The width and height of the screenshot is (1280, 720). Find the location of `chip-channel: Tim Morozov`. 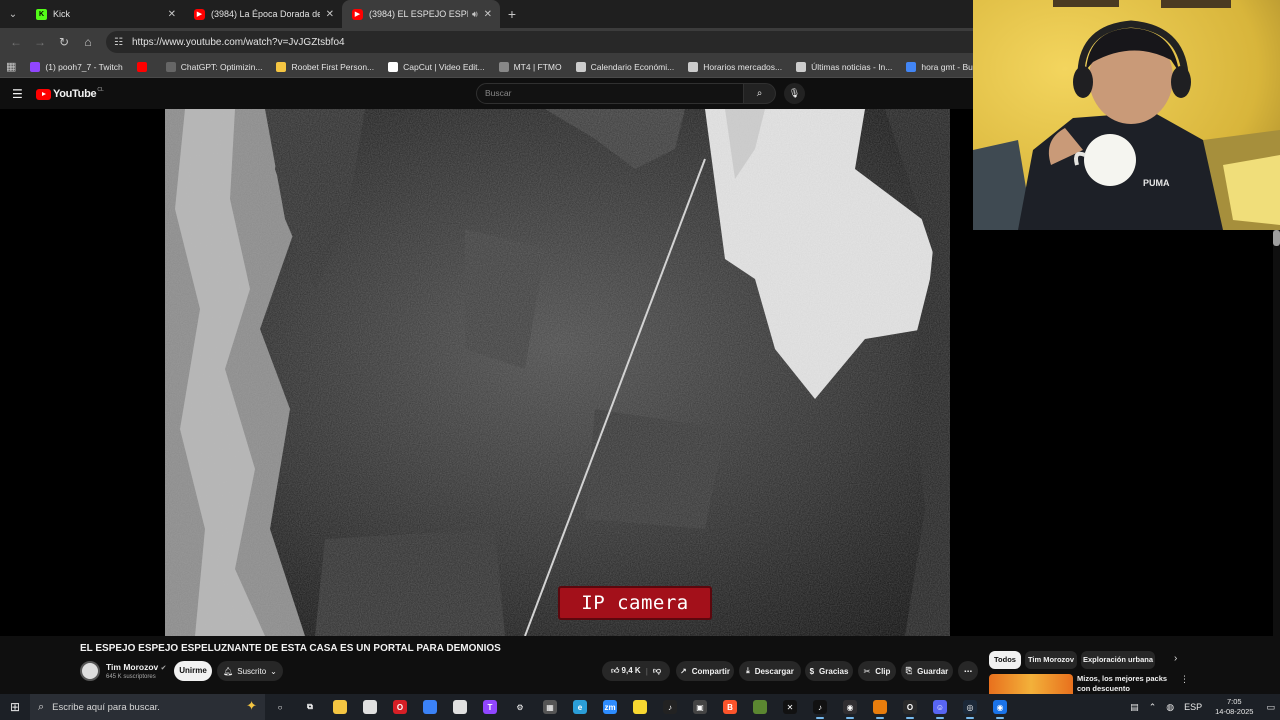

chip-channel: Tim Morozov is located at coordinates (1051, 660).